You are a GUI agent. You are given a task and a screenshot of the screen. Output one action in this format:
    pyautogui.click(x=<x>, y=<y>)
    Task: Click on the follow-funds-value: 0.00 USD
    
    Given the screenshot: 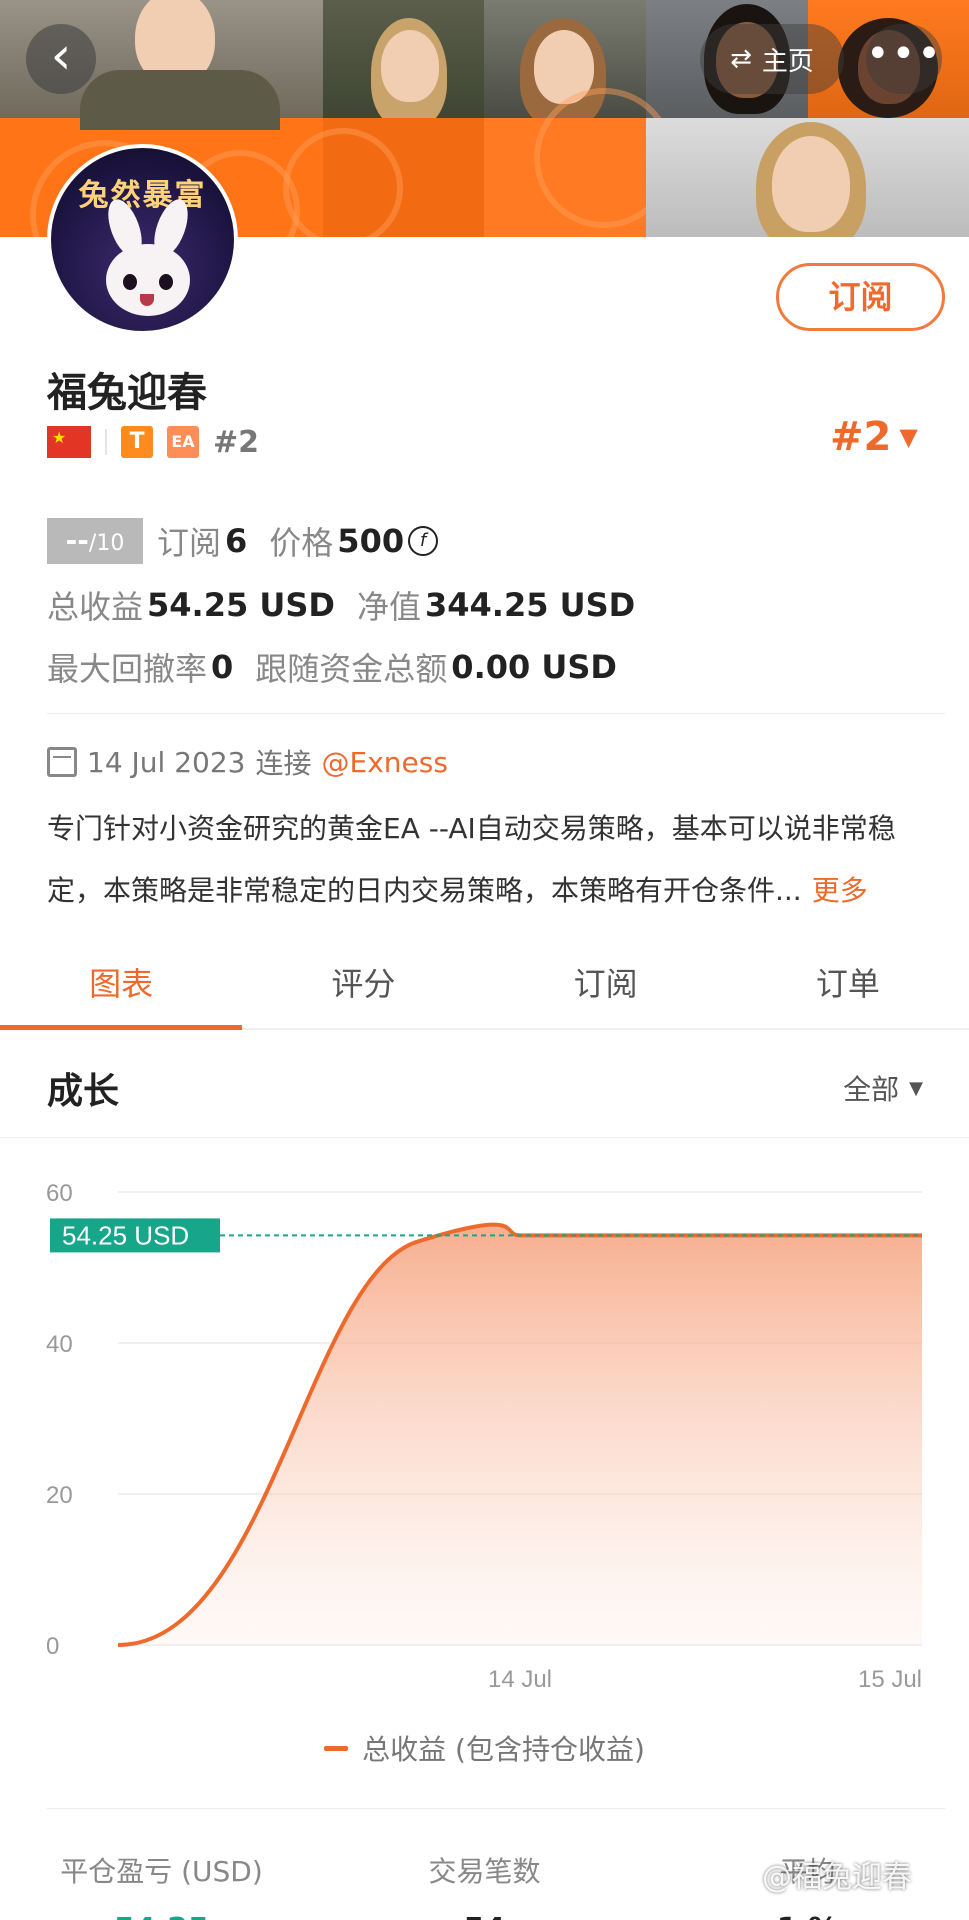 What is the action you would take?
    pyautogui.click(x=534, y=667)
    